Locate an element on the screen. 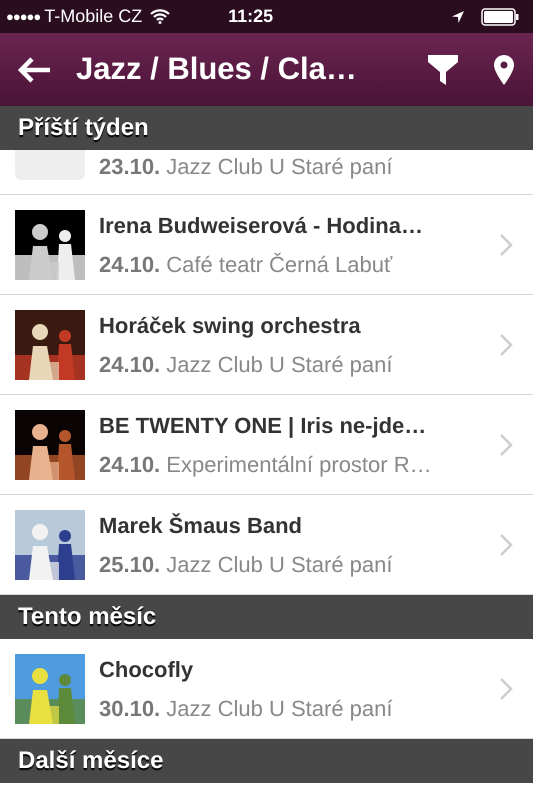 The height and width of the screenshot is (800, 533). battery-icon is located at coordinates (499, 17).